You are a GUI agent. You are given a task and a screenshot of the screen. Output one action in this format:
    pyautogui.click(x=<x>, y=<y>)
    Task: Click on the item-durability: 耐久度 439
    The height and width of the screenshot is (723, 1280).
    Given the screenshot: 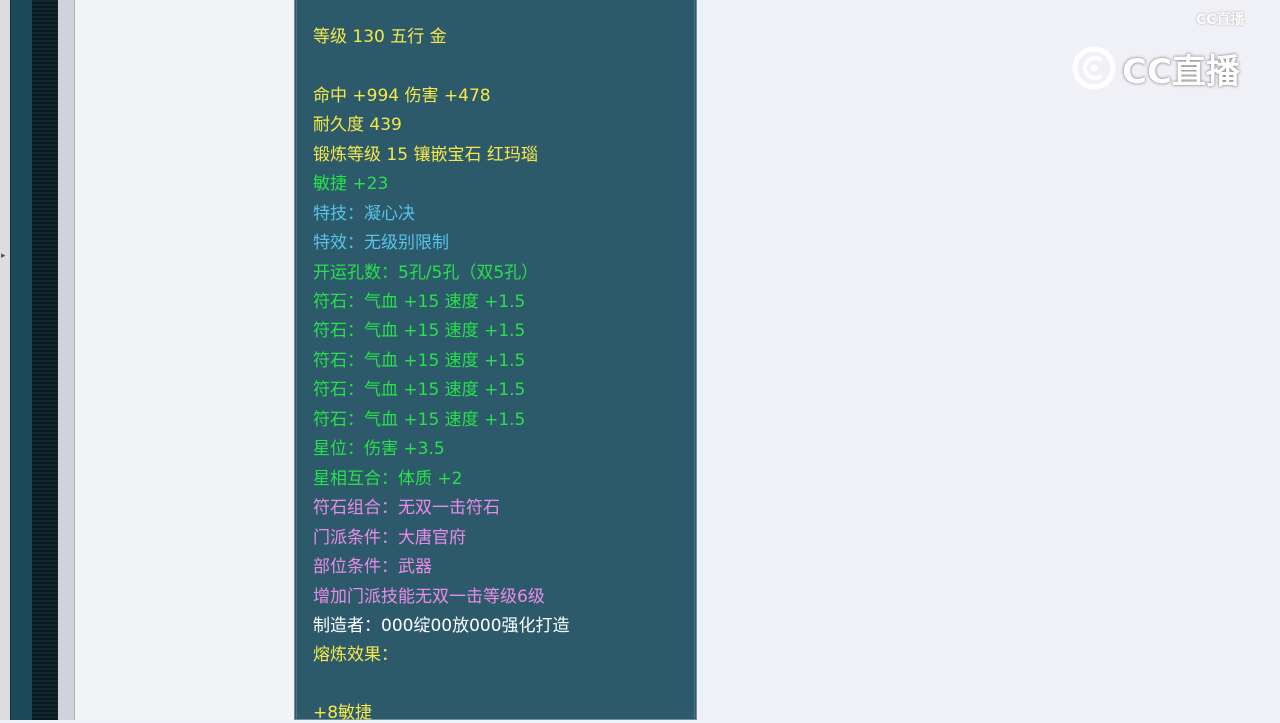 What is the action you would take?
    pyautogui.click(x=357, y=125)
    